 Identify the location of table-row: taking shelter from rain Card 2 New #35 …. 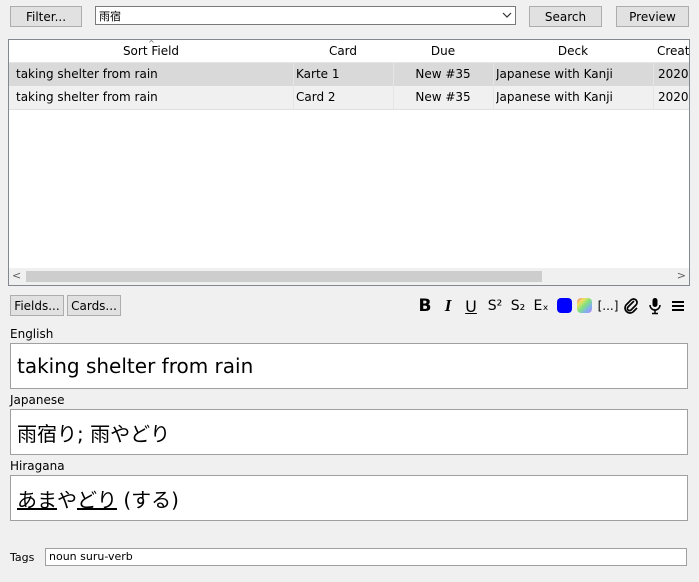
(349, 98).